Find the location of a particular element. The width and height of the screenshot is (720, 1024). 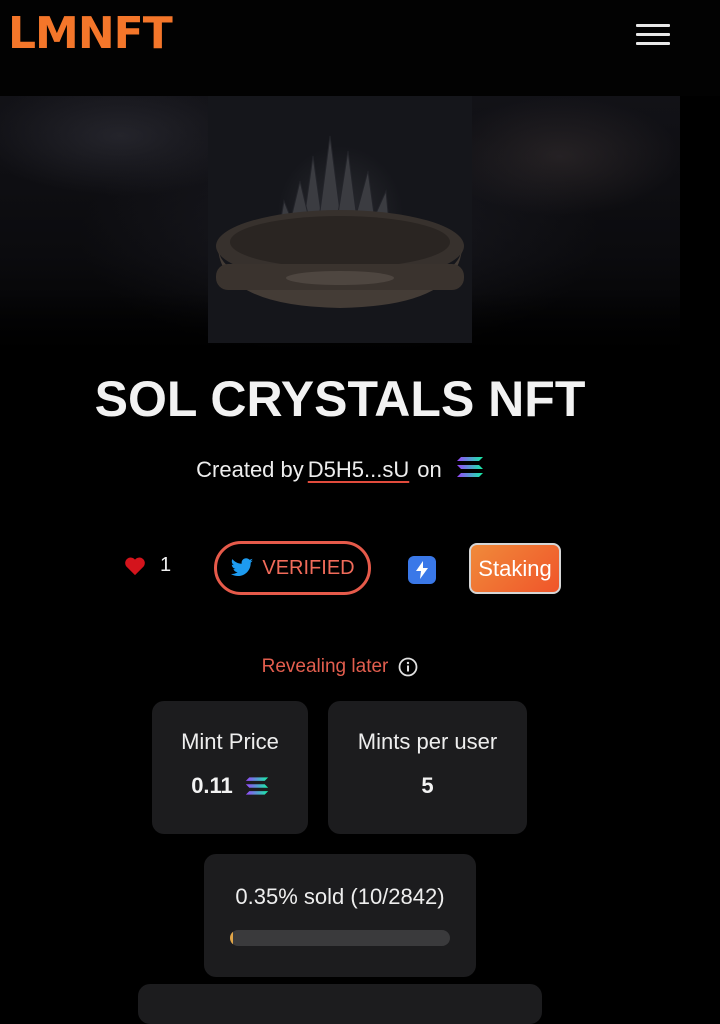

reveal-notice: Revealing later is located at coordinates (340, 667).